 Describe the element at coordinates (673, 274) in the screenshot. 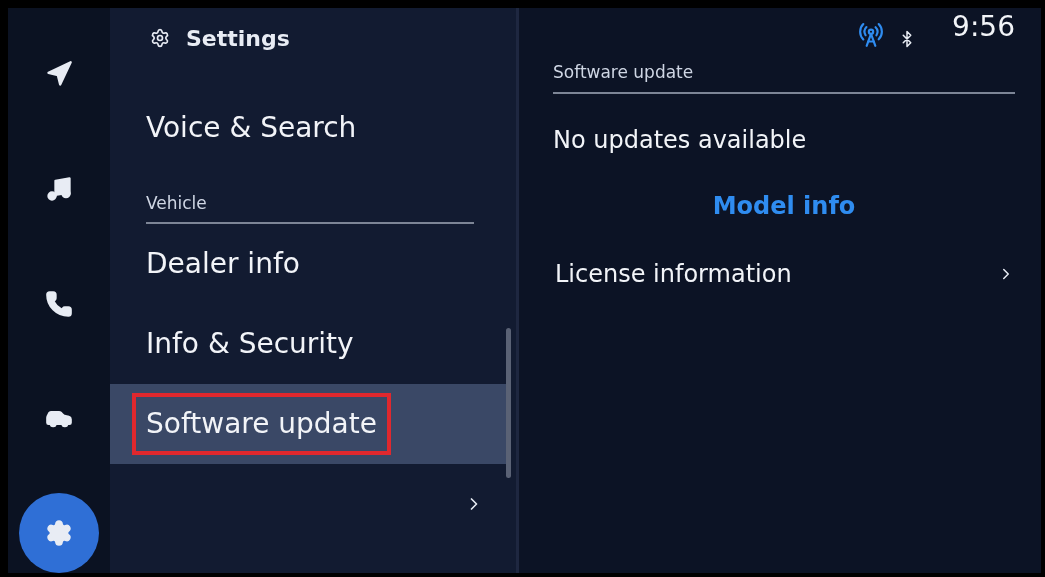

I see `row-label: License information` at that location.